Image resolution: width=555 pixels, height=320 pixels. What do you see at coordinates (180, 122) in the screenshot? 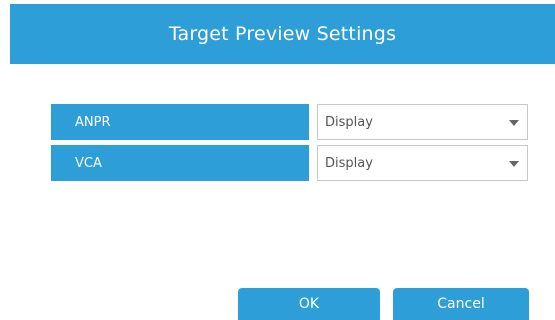
I see `setting-label-anpr: ANPR` at bounding box center [180, 122].